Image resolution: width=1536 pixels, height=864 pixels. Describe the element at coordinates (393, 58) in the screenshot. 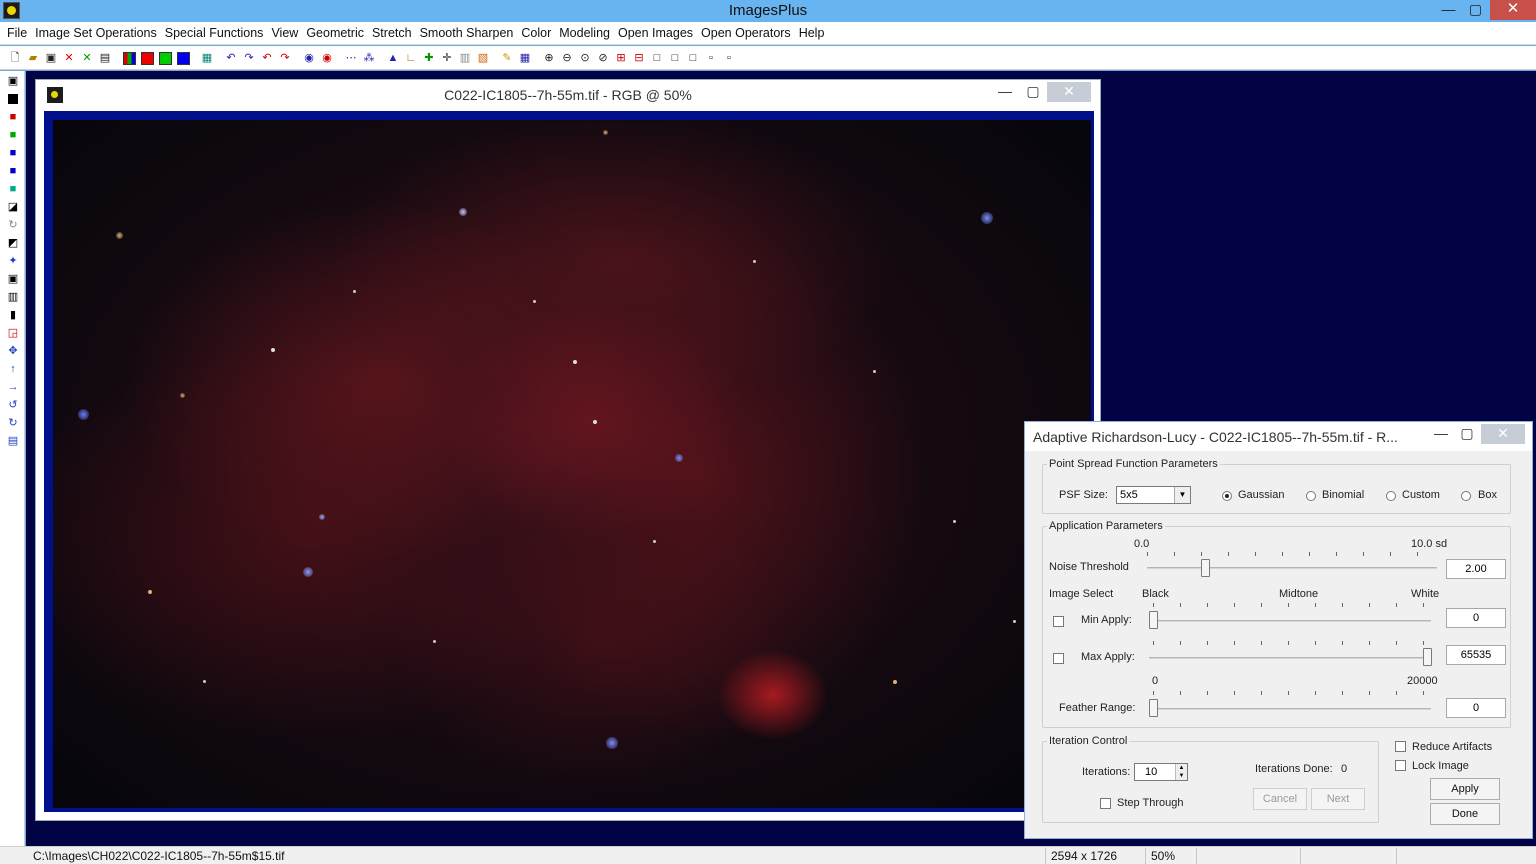

I see `histogram-icon: ▲` at that location.